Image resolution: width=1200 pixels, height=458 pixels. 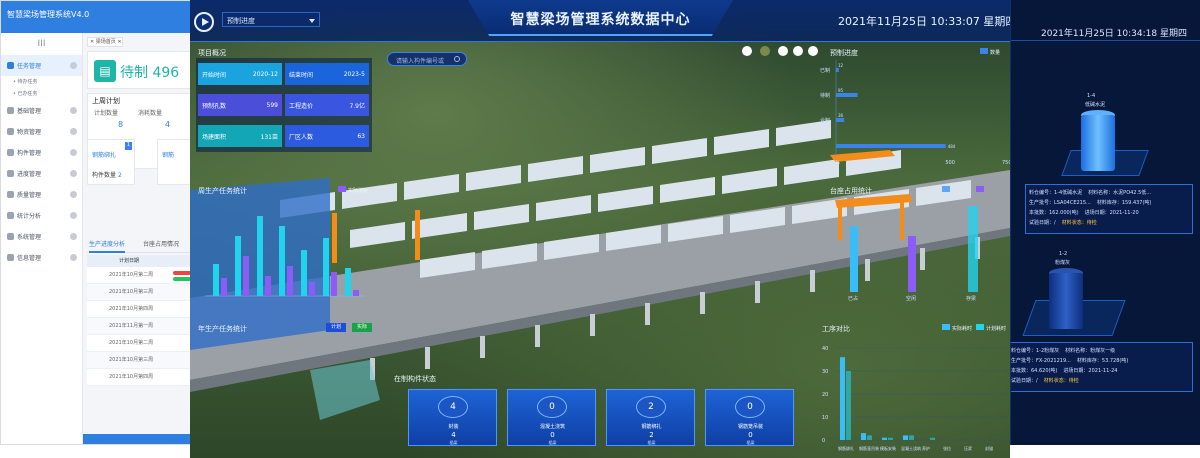 What do you see at coordinates (41, 44) in the screenshot?
I see `hamburger-icon: III` at bounding box center [41, 44].